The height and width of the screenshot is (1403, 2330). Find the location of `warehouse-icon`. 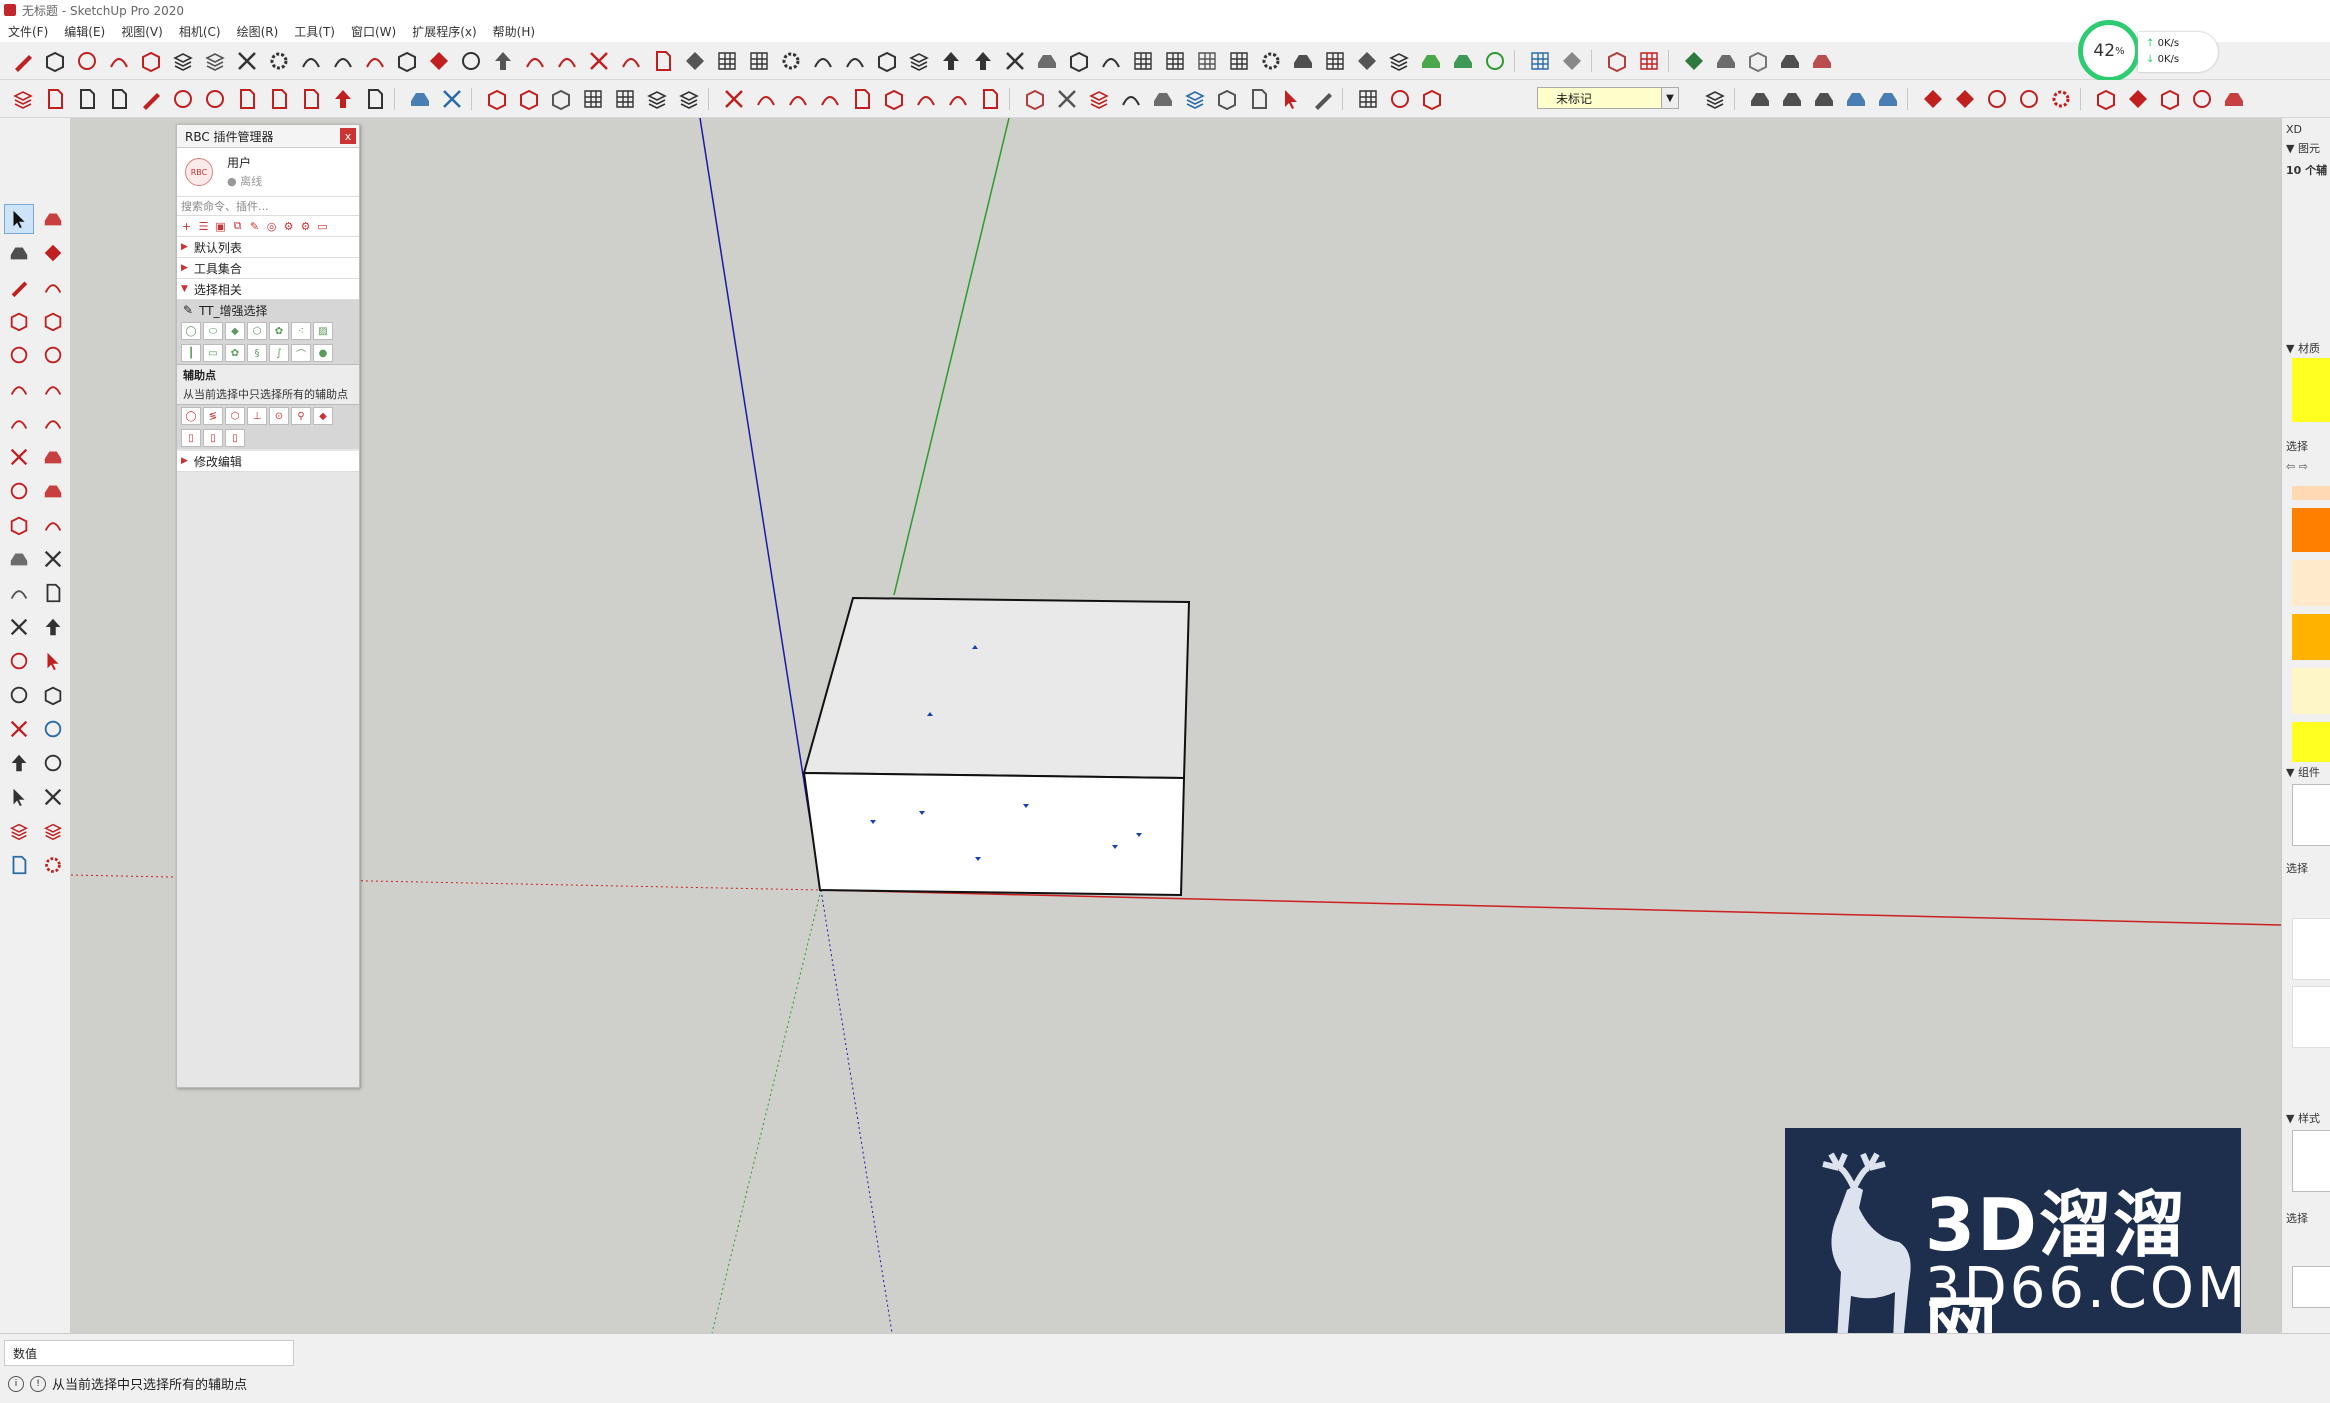

warehouse-icon is located at coordinates (19, 831).